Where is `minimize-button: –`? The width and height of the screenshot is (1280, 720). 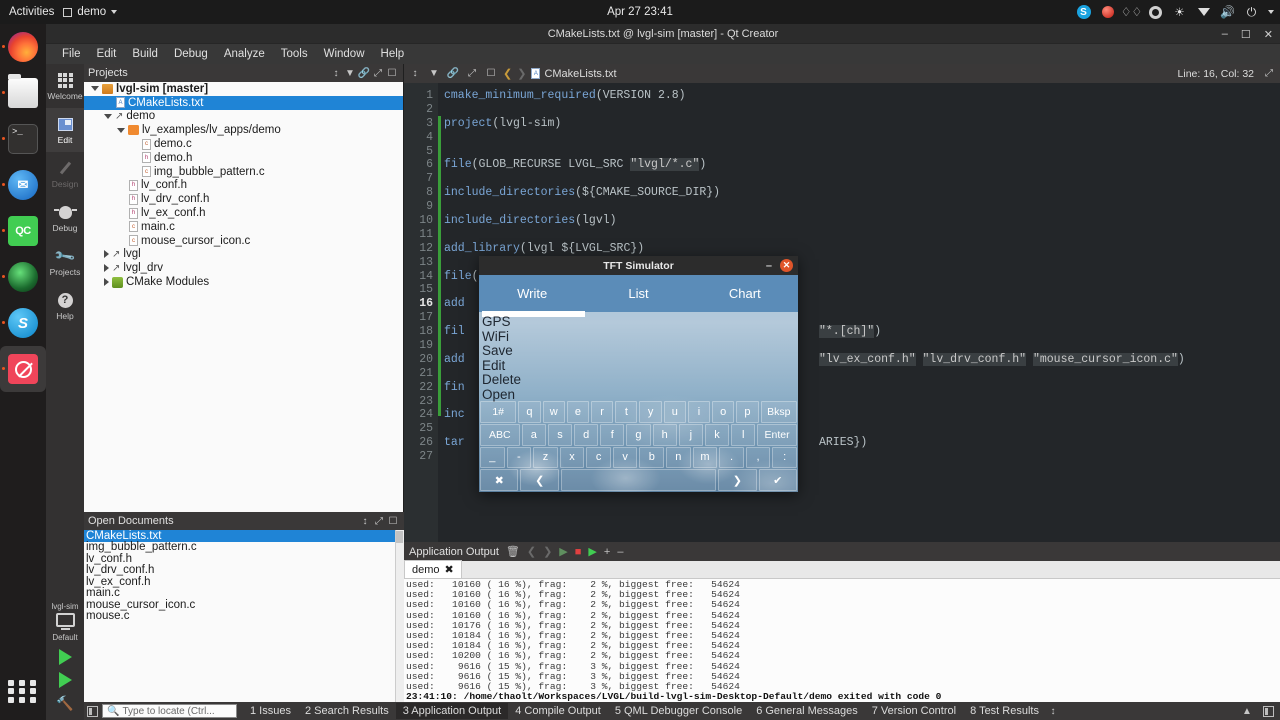 minimize-button: – is located at coordinates (1225, 34).